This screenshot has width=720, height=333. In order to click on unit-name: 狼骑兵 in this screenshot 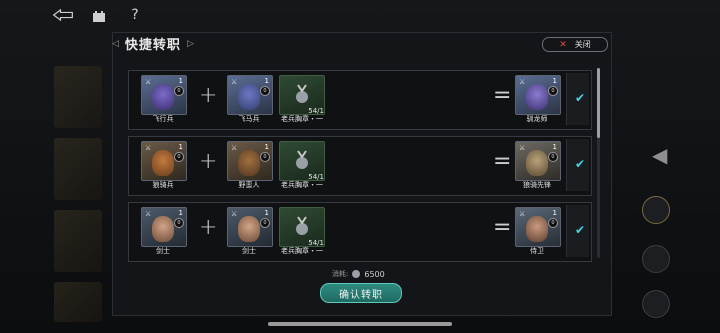, I will do `click(163, 185)`.